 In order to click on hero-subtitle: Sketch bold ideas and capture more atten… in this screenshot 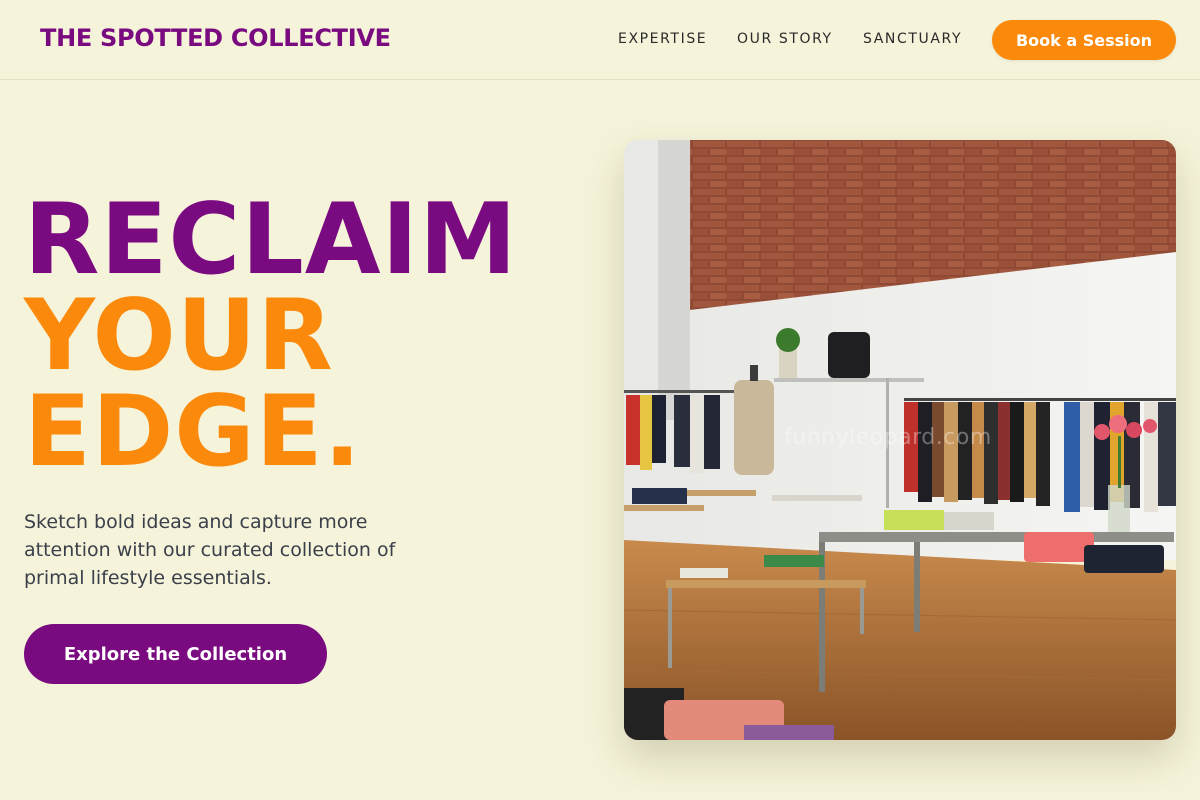, I will do `click(210, 550)`.